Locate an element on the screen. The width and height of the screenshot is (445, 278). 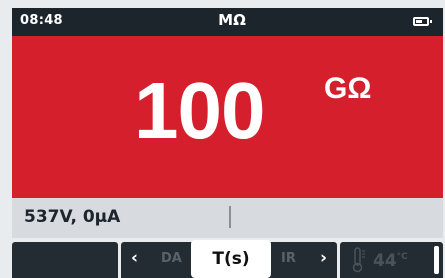
temperature-key: 44°C is located at coordinates (391, 260).